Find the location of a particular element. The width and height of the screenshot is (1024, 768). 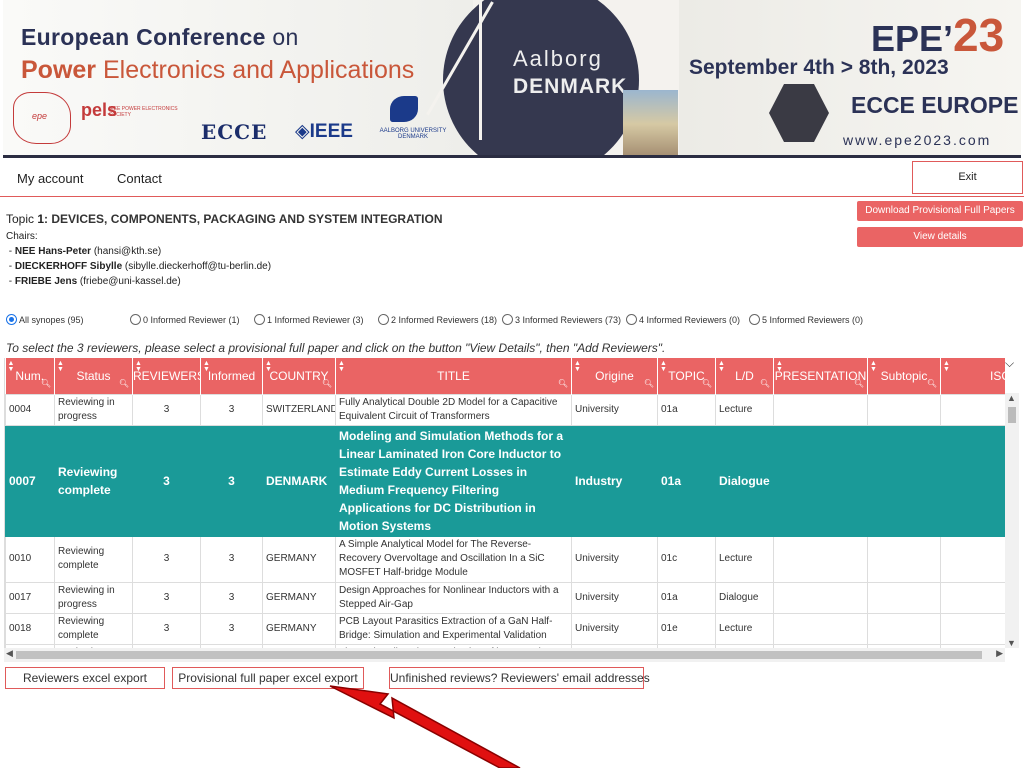

col-header-title: ▲ ▼ TITLE 🔍︎ is located at coordinates (453, 376).